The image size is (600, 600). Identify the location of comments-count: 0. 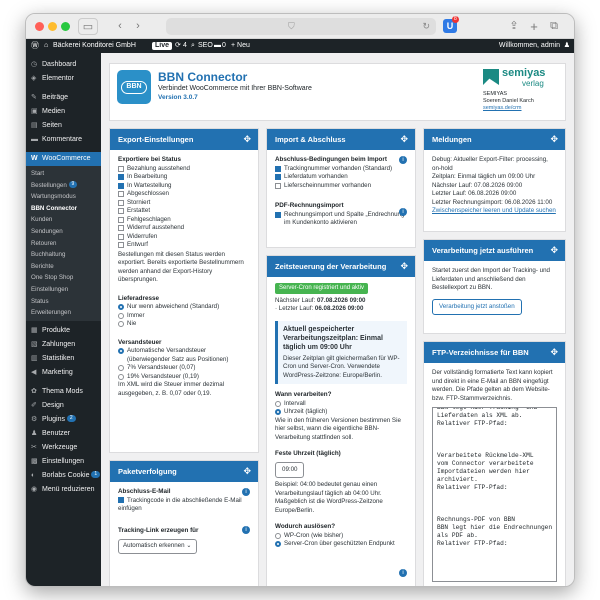
(224, 46).